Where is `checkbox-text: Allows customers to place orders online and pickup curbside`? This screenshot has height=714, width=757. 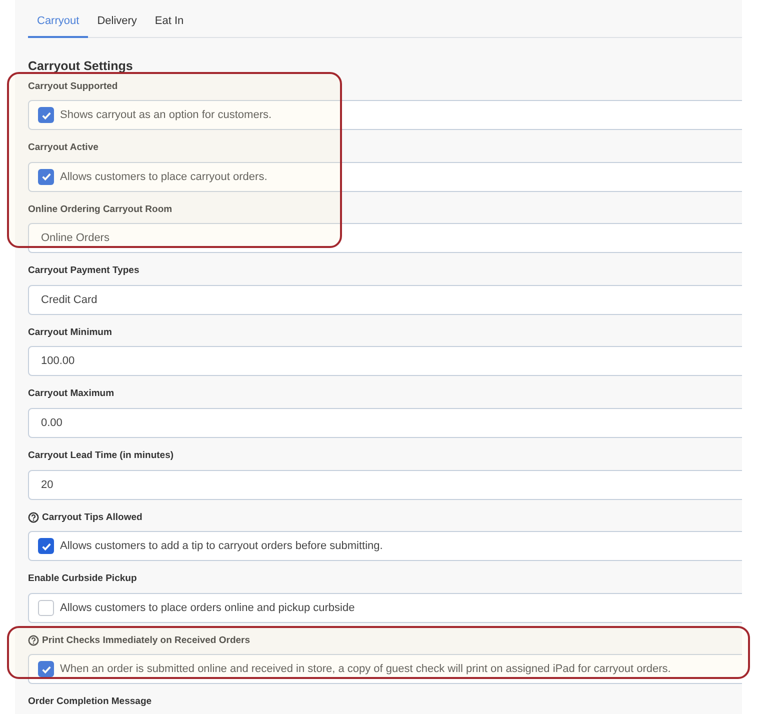 checkbox-text: Allows customers to place orders online and pickup curbside is located at coordinates (207, 608).